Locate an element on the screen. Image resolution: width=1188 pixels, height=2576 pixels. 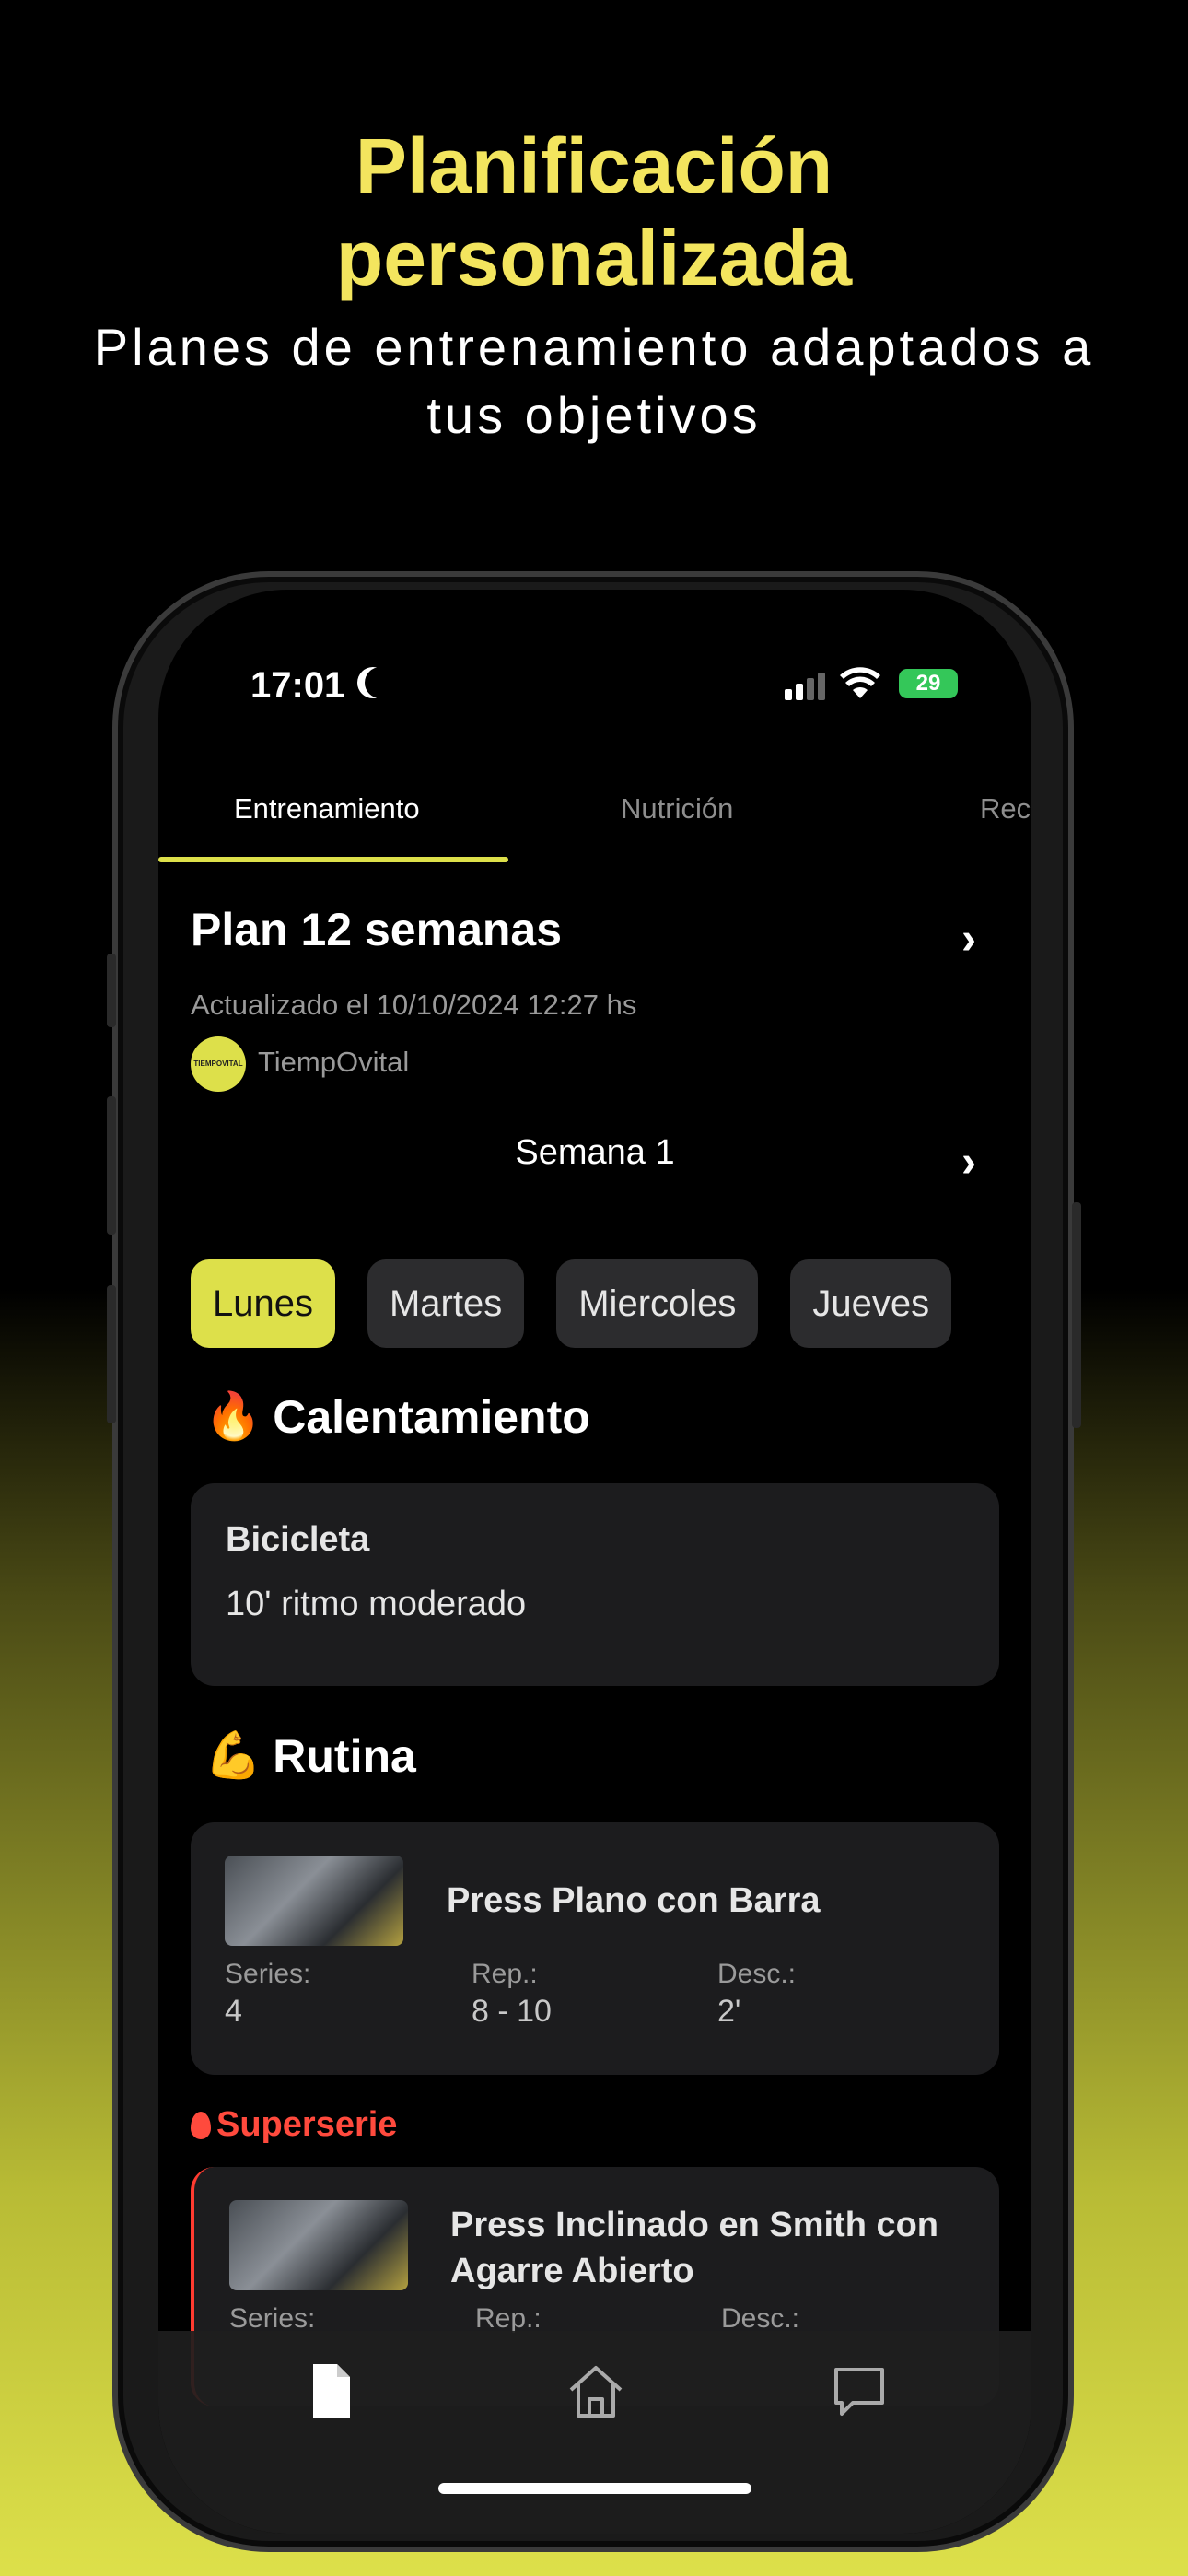
phone-power-button is located at coordinates (1076, 1315).